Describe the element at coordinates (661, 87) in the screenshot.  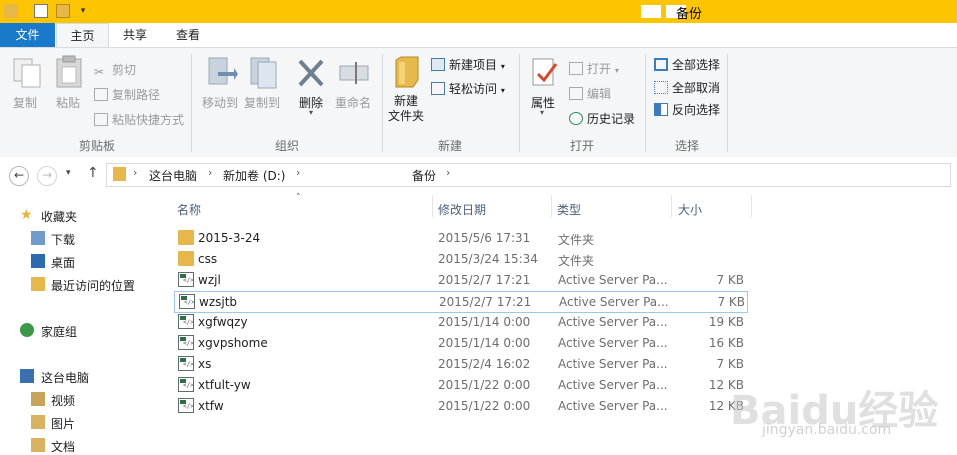
I see `select-none-icon` at that location.